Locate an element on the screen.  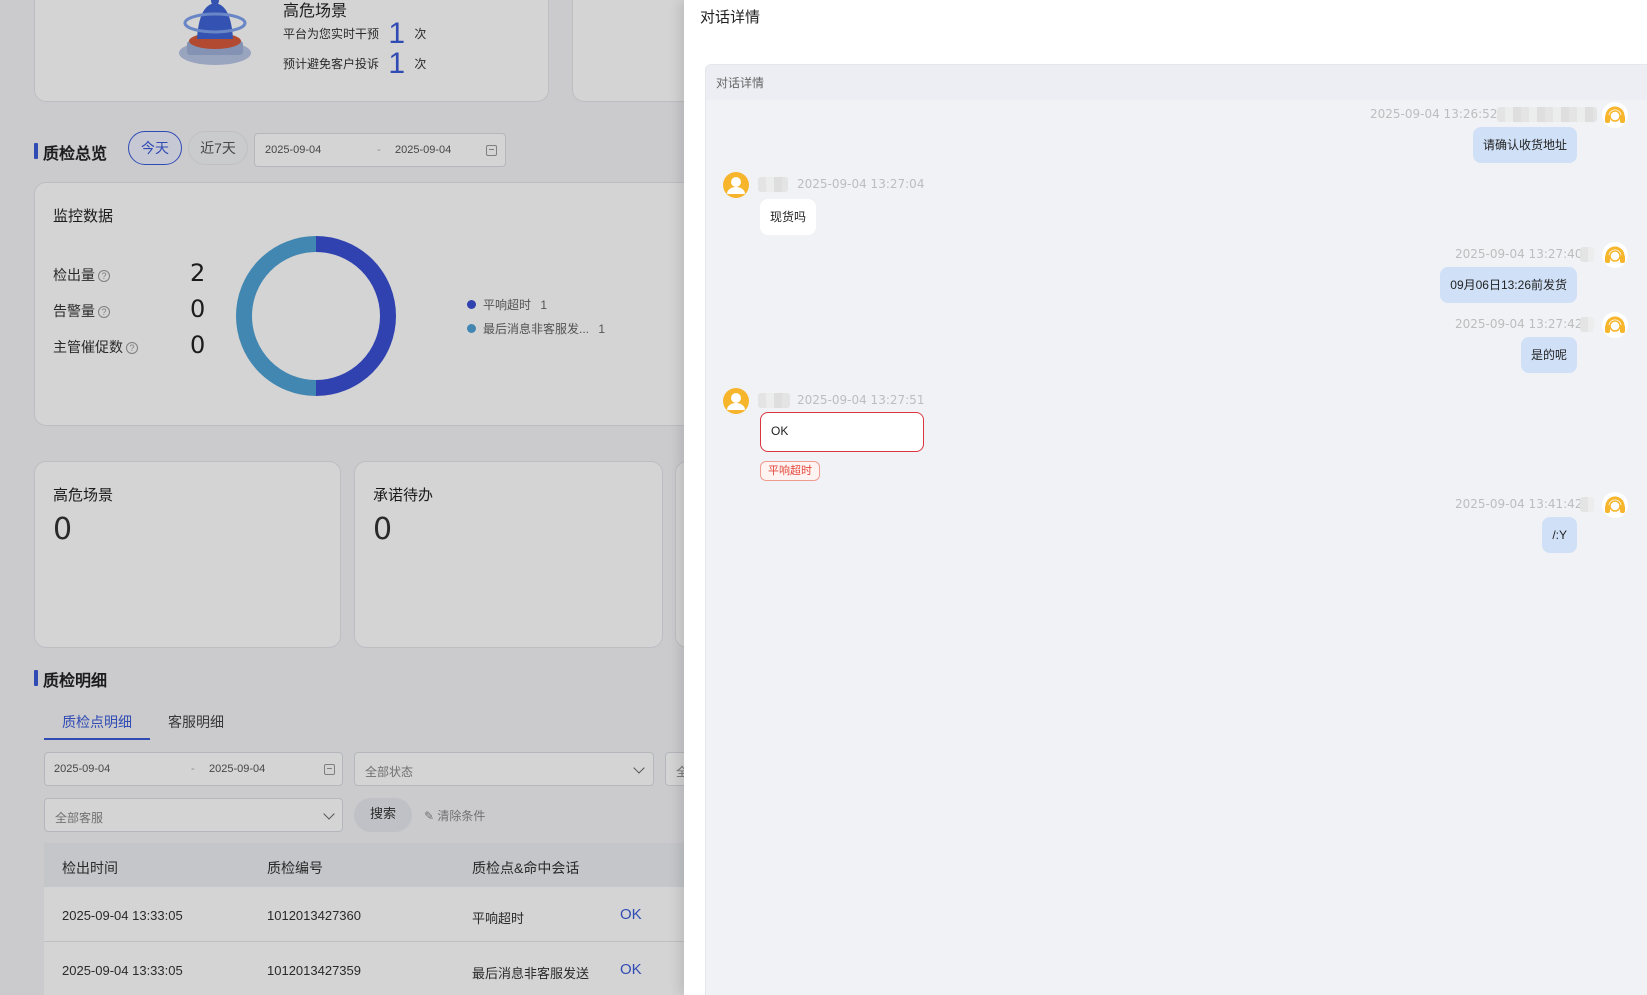
agent-message-bubble: /:Y is located at coordinates (1559, 535).